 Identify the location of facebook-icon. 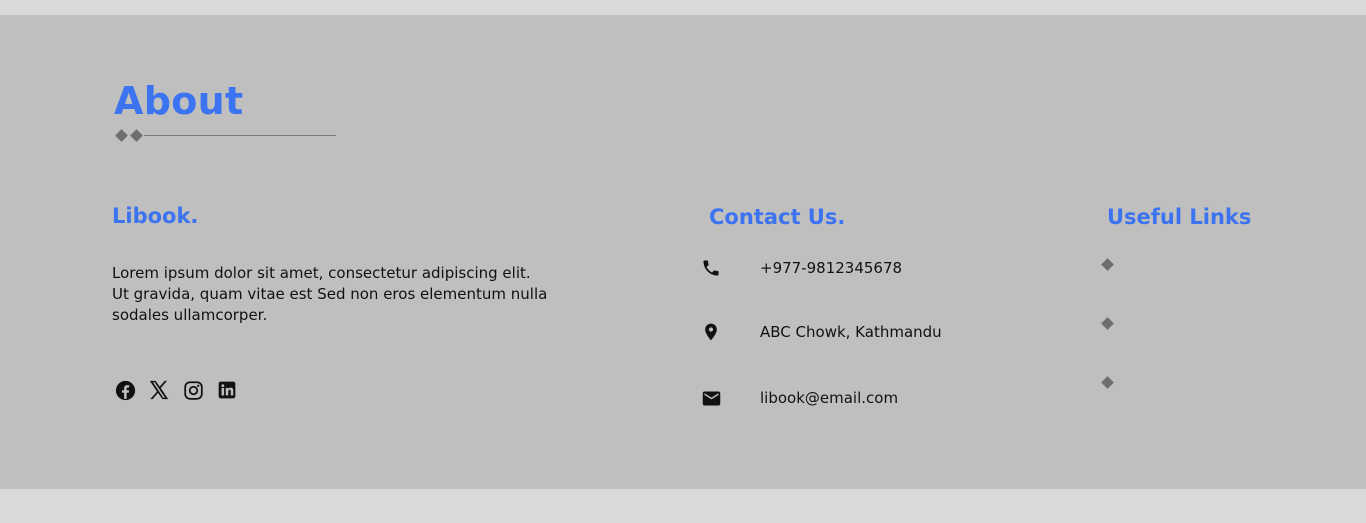
(125, 390).